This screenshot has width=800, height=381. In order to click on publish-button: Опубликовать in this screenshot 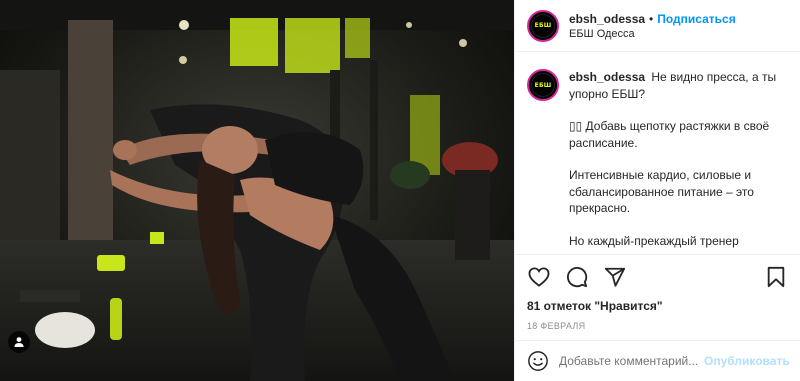, I will do `click(747, 361)`.